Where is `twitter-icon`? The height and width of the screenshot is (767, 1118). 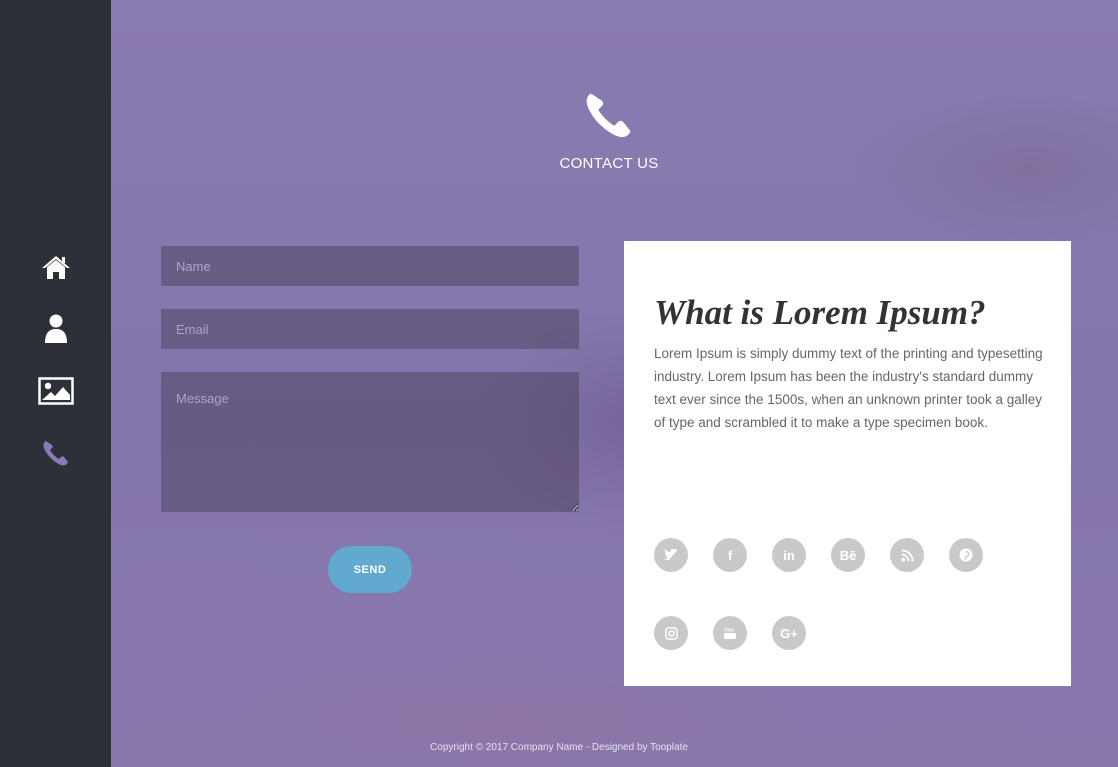
twitter-icon is located at coordinates (671, 555).